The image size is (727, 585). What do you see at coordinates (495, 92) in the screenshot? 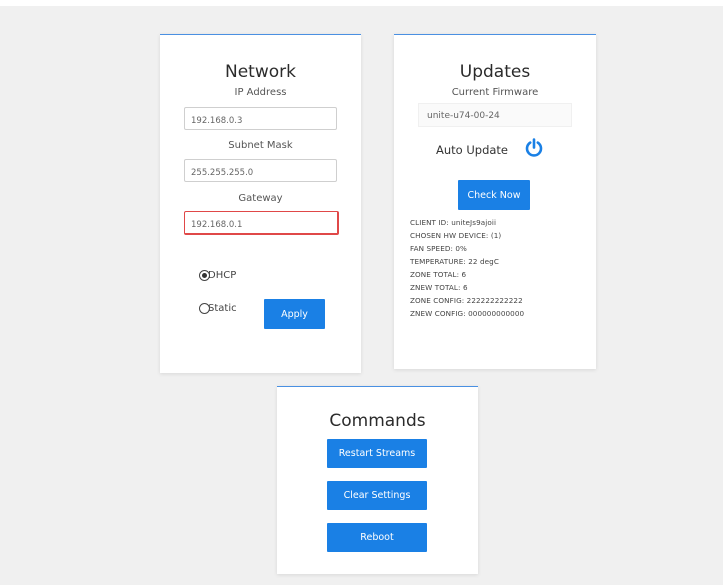
I see `current-firmware-label: Current Firmware` at bounding box center [495, 92].